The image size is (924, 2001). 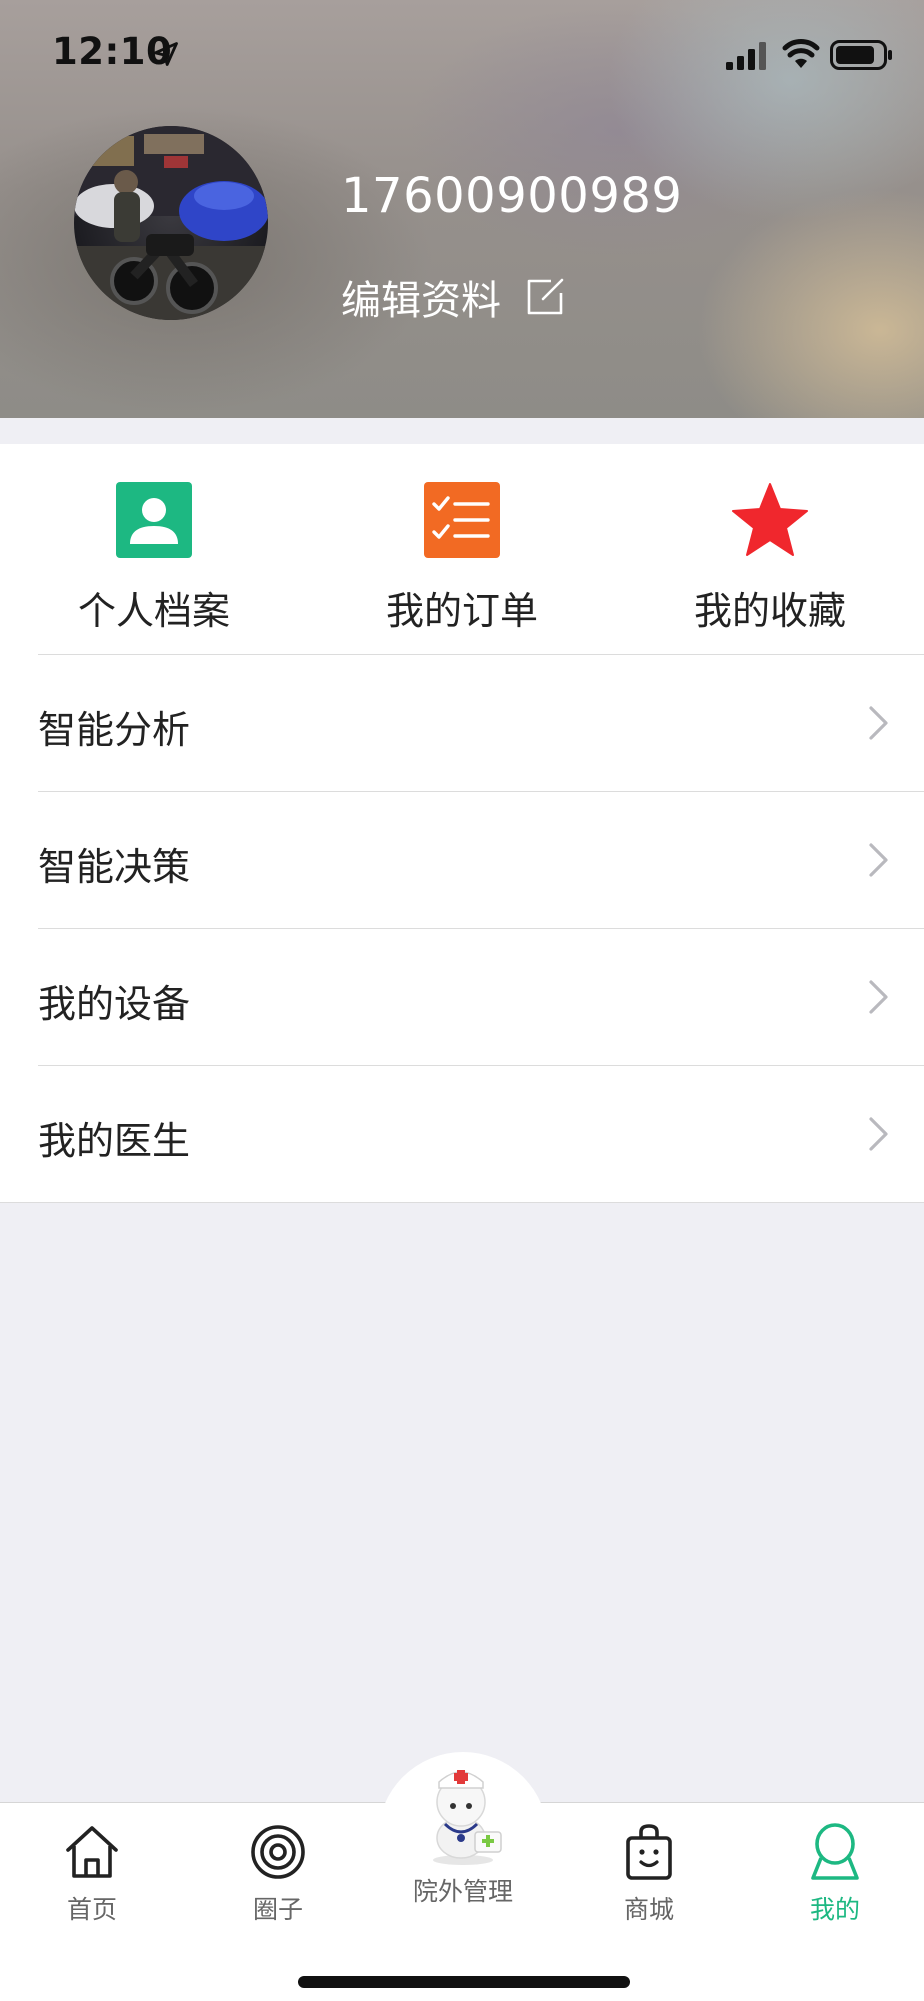 I want to click on menu-item-label: 智能决策, so click(x=114, y=867).